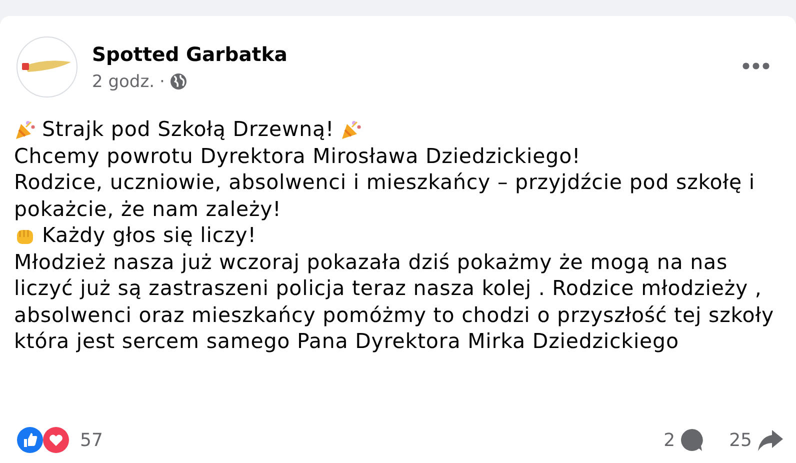 The height and width of the screenshot is (463, 796). What do you see at coordinates (178, 81) in the screenshot?
I see `globe-icon` at bounding box center [178, 81].